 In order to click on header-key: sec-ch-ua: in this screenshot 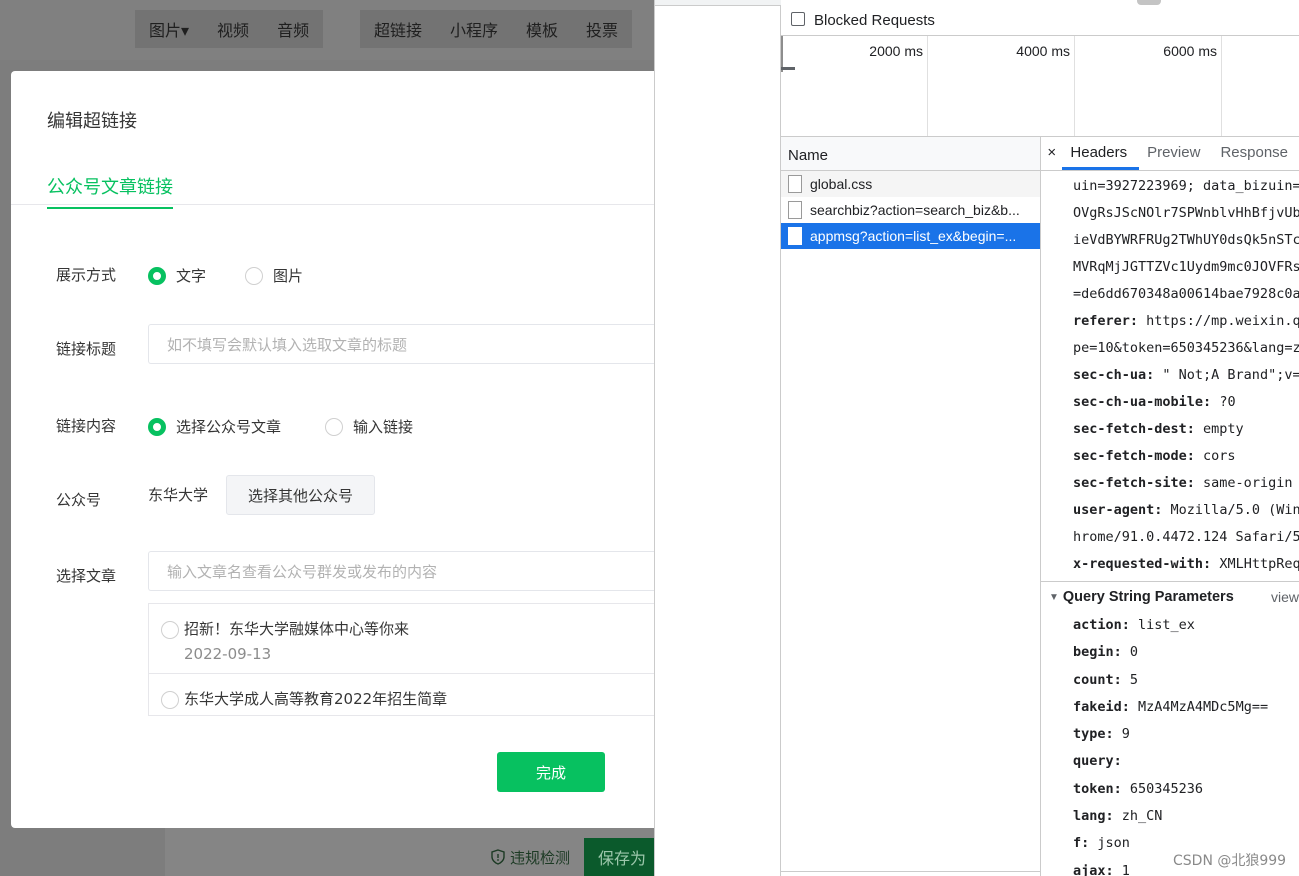, I will do `click(1118, 375)`.